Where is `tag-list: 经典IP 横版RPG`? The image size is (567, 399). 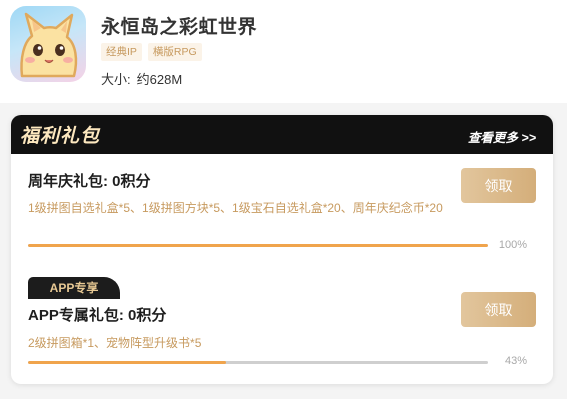
tag-list: 经典IP 横版RPG is located at coordinates (151, 52).